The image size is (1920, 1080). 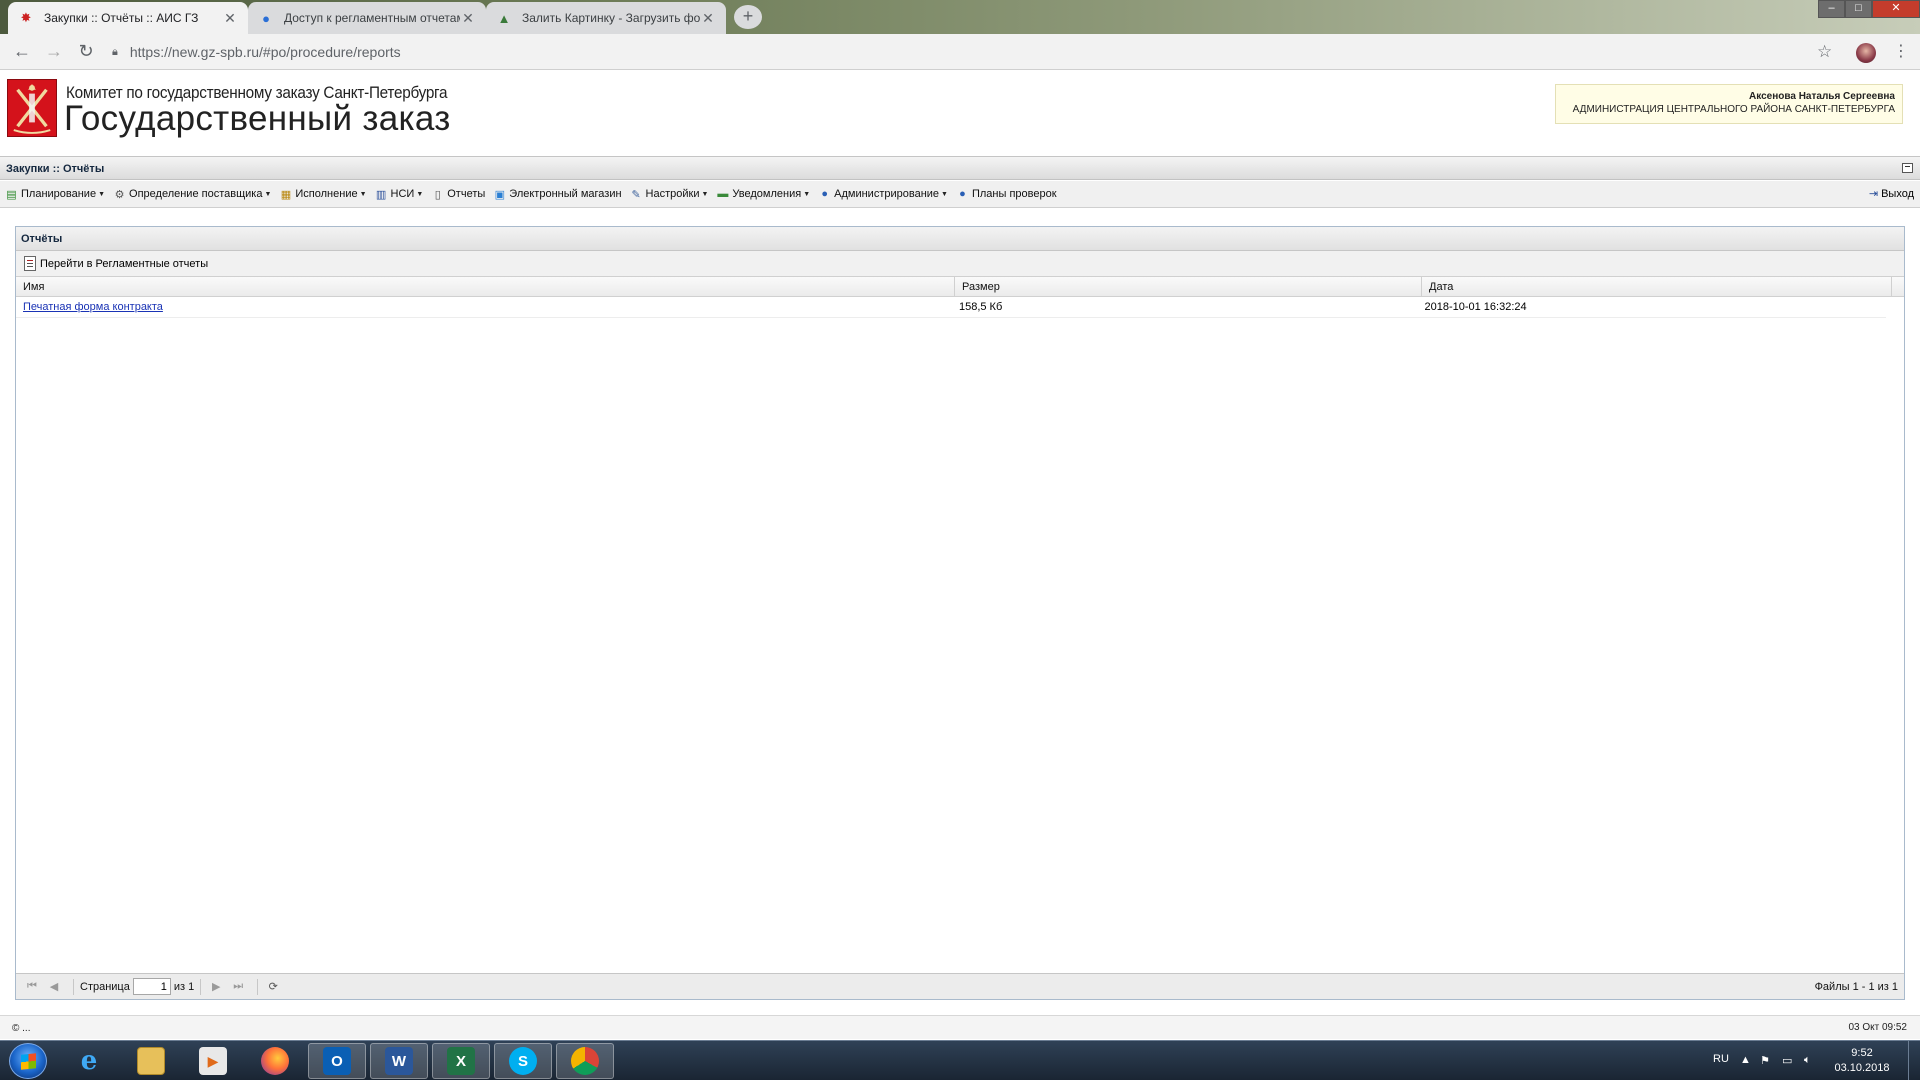 I want to click on tab-title: Закупки :: Отчёты :: АИС ГЗ, so click(x=121, y=18).